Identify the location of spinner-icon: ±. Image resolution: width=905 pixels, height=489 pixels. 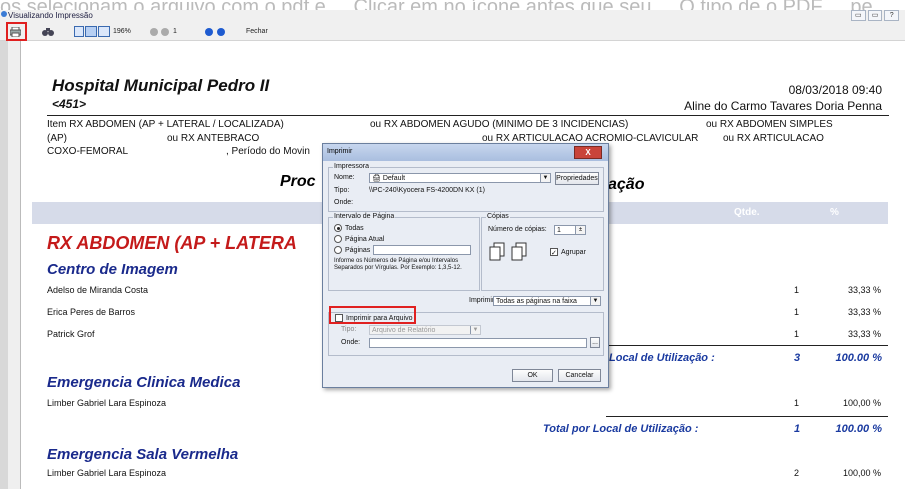
(580, 230).